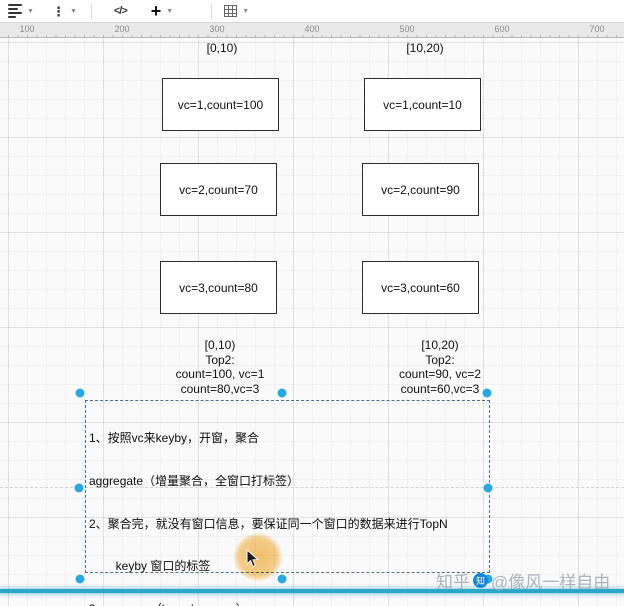  What do you see at coordinates (502, 29) in the screenshot?
I see `ruler-tick: 600` at bounding box center [502, 29].